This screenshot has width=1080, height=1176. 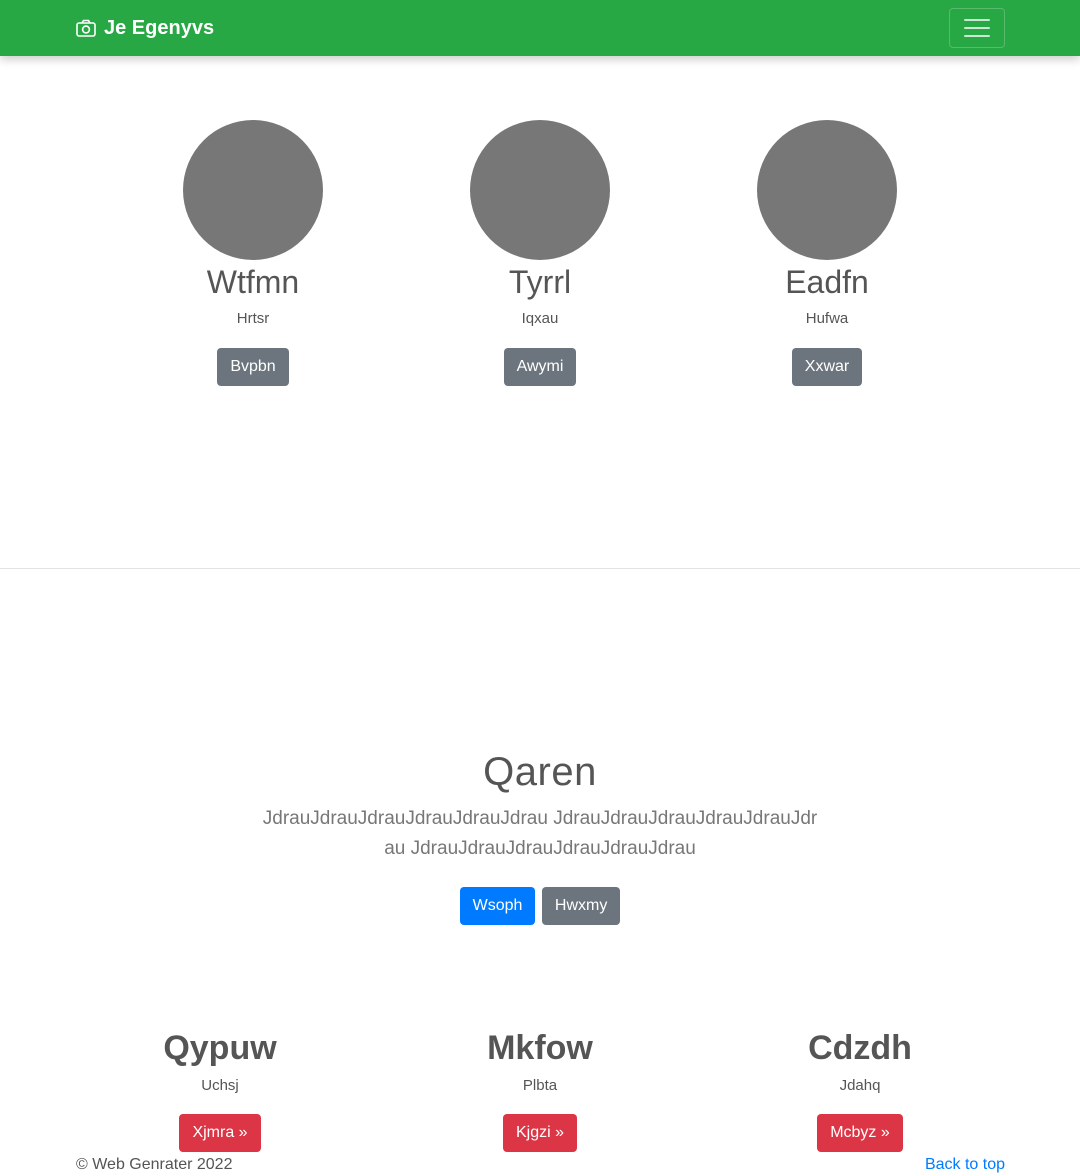 What do you see at coordinates (540, 906) in the screenshot?
I see `hero-buttons: Wsoph Hwxmy` at bounding box center [540, 906].